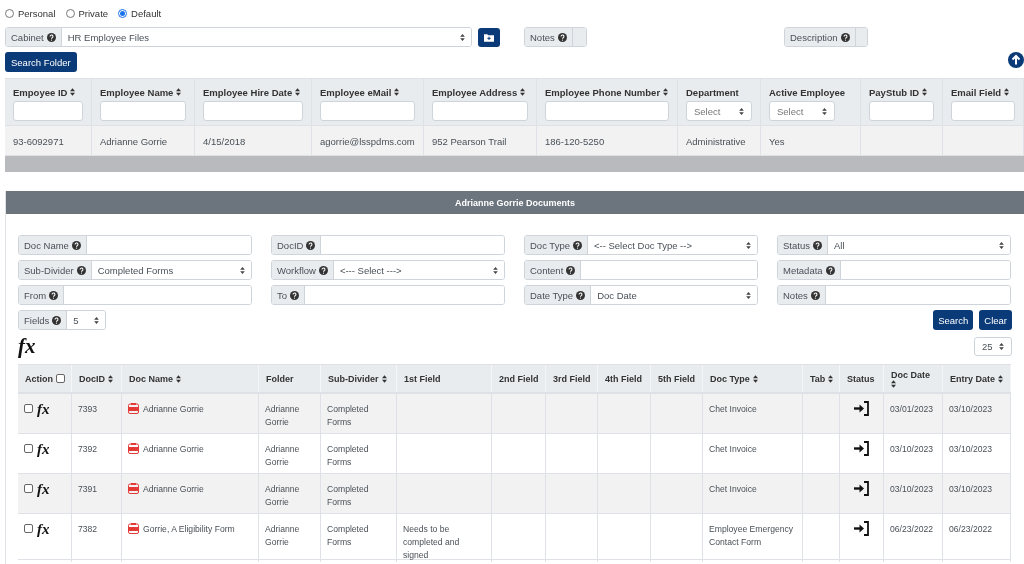 The height and width of the screenshot is (564, 1024). What do you see at coordinates (489, 37) in the screenshot?
I see `add-folder-button` at bounding box center [489, 37].